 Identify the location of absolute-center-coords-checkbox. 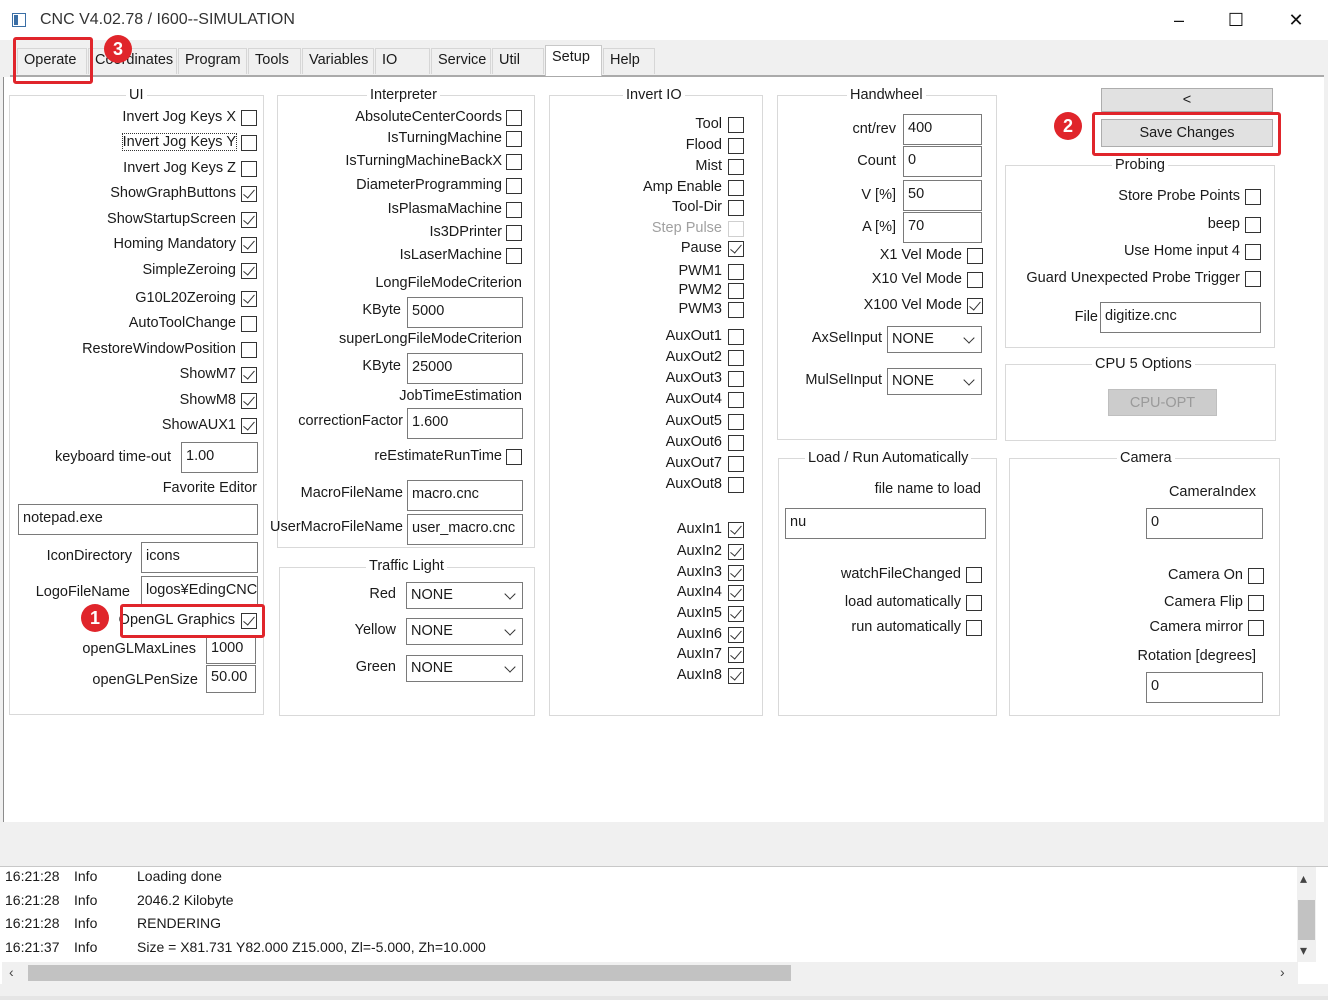
(514, 118).